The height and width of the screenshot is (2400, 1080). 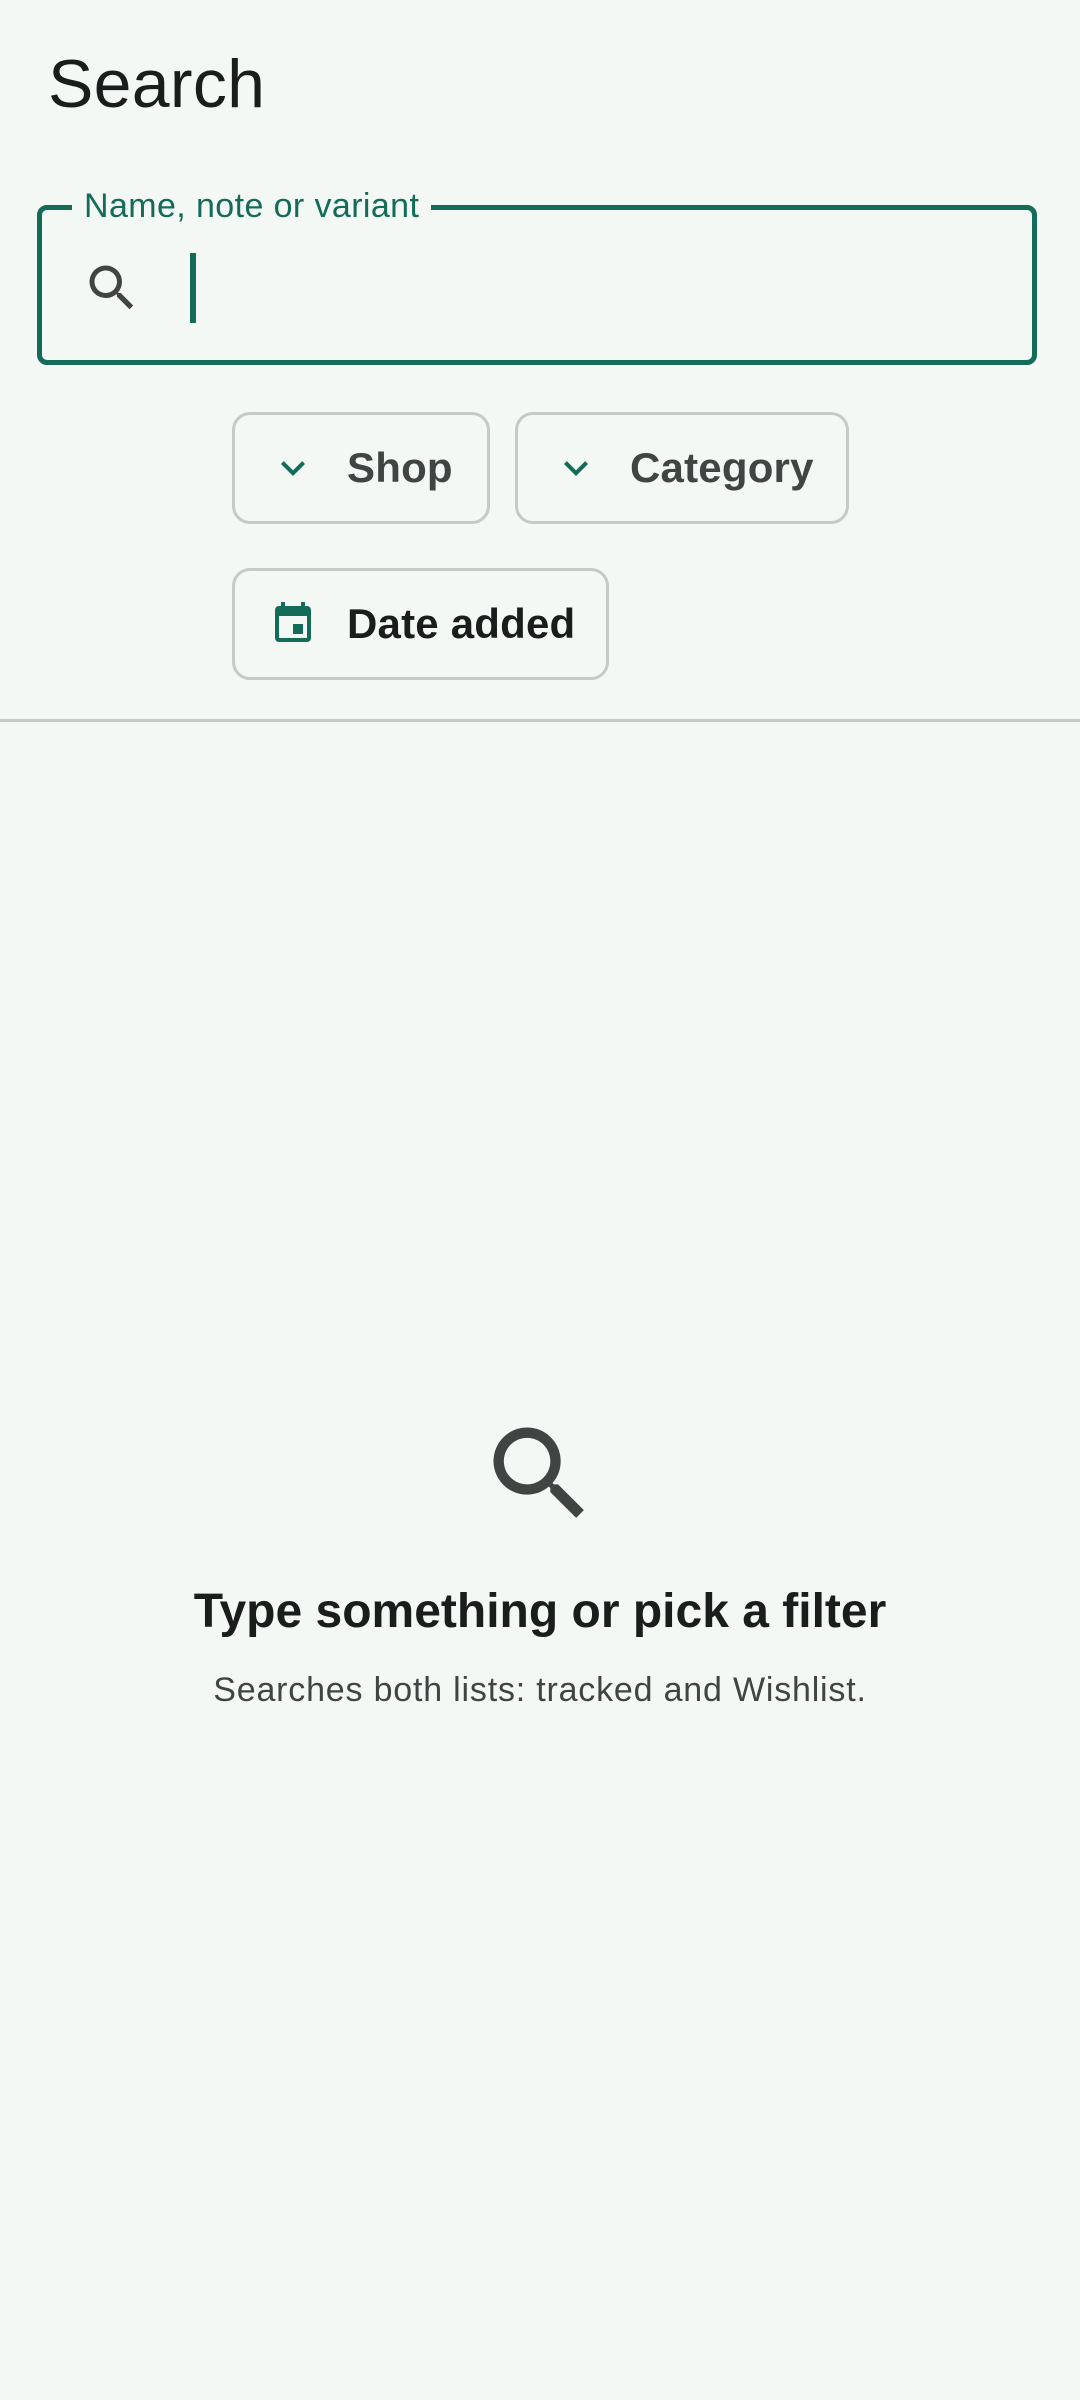 What do you see at coordinates (597, 285) in the screenshot?
I see `search-input` at bounding box center [597, 285].